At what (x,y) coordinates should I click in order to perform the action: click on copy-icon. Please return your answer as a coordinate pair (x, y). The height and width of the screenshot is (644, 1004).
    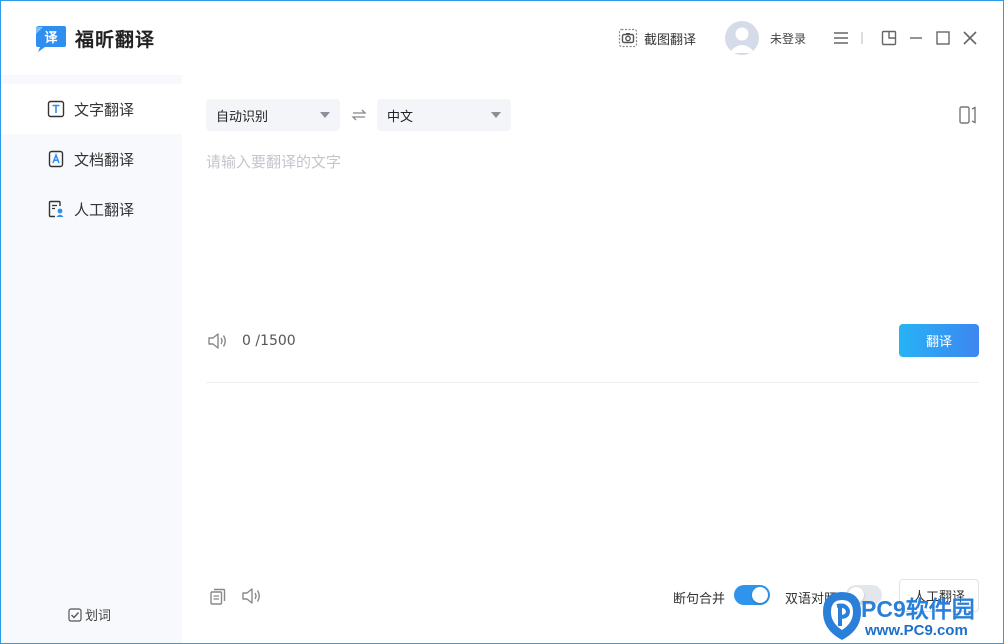
    Looking at the image, I should click on (218, 596).